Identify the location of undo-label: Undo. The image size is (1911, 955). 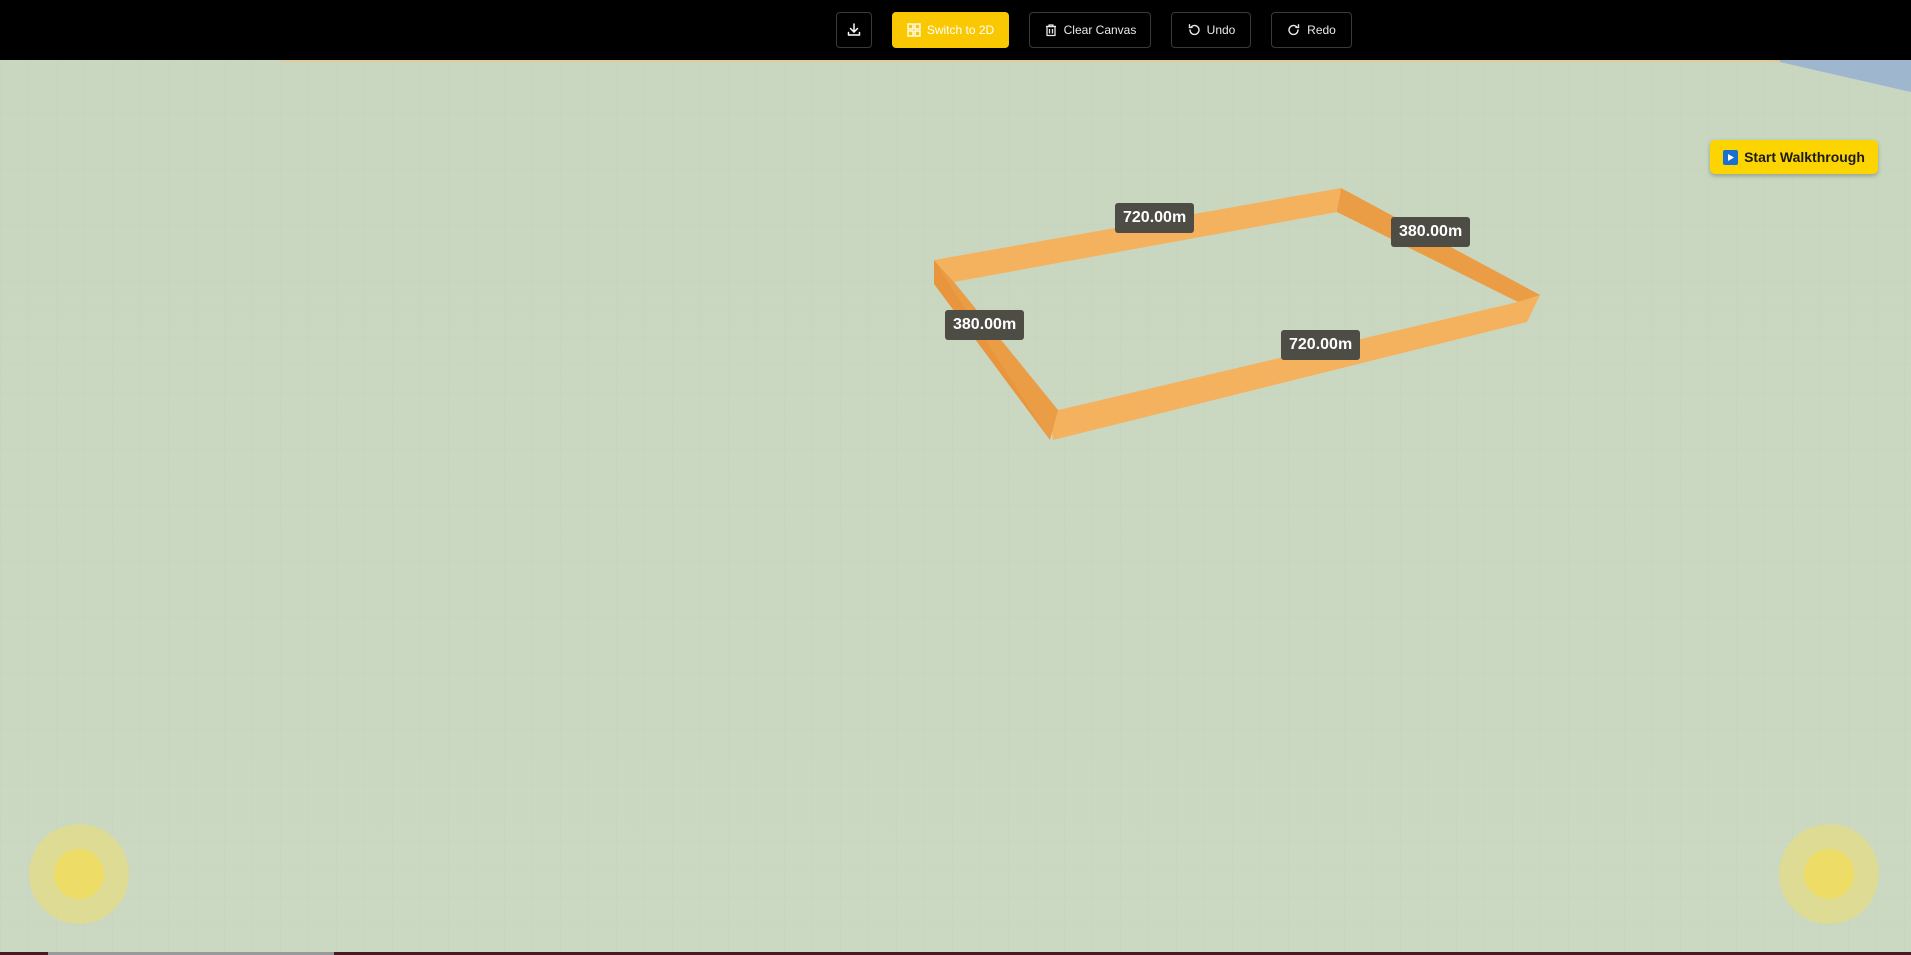
(1221, 30).